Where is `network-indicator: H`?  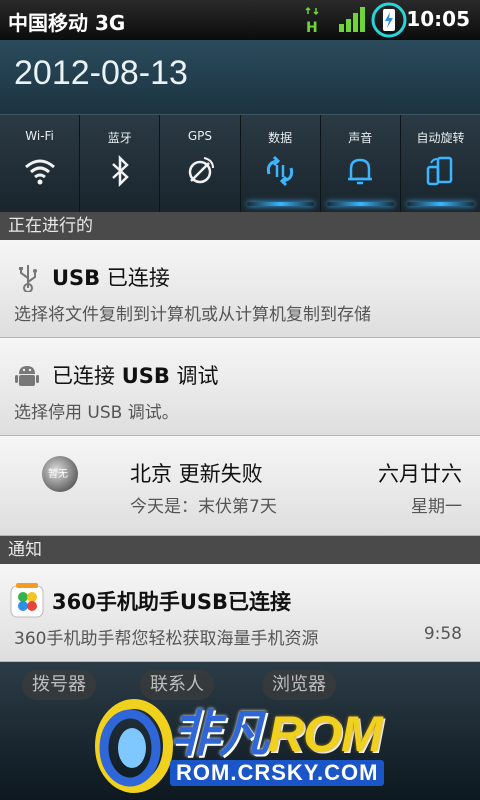 network-indicator: H is located at coordinates (312, 27).